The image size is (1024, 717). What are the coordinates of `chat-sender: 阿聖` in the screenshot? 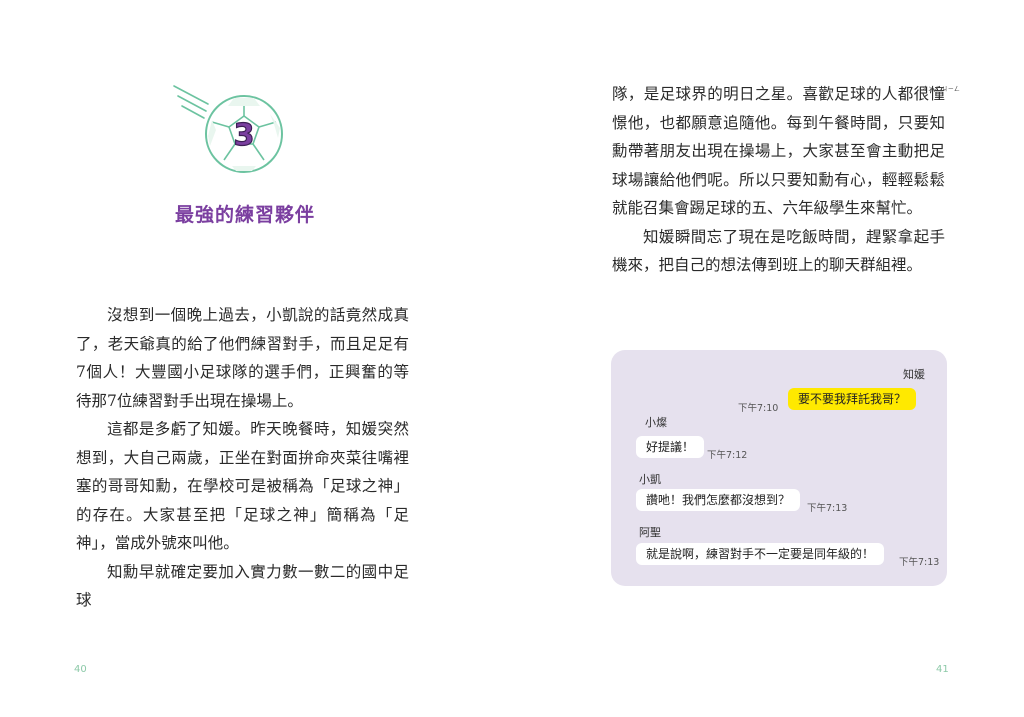 It's located at (650, 532).